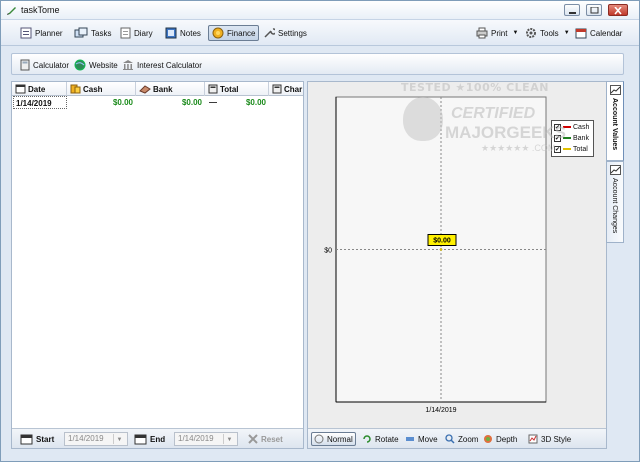  Describe the element at coordinates (25, 65) in the screenshot. I see `calculator-icon` at that location.